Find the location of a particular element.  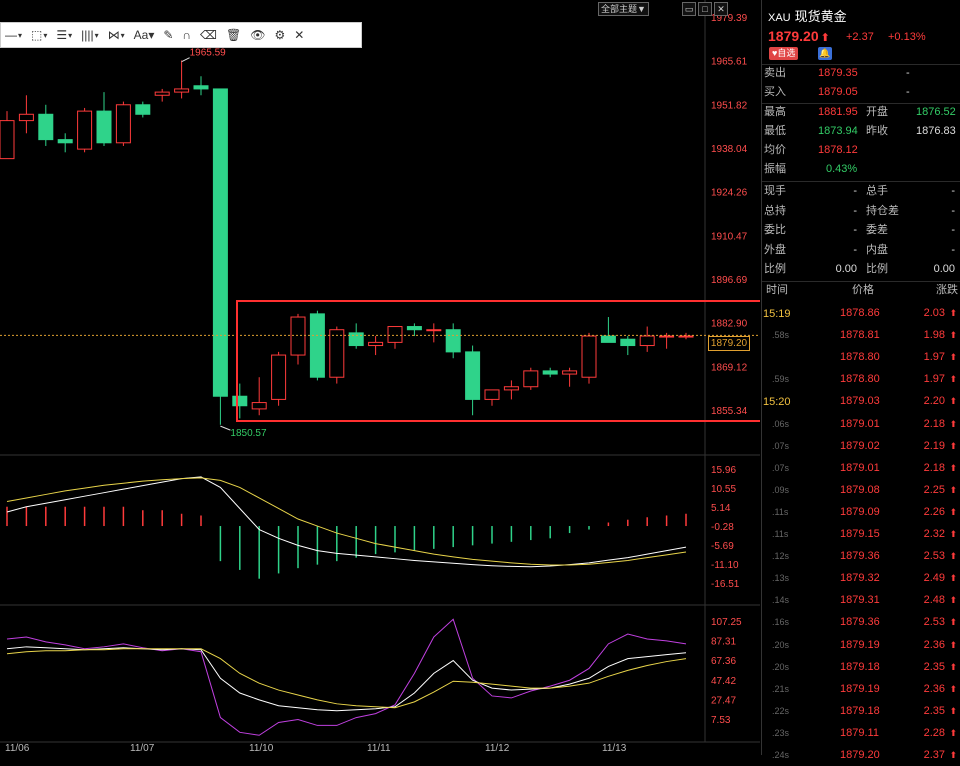

maximize-button: □ is located at coordinates (705, 9).